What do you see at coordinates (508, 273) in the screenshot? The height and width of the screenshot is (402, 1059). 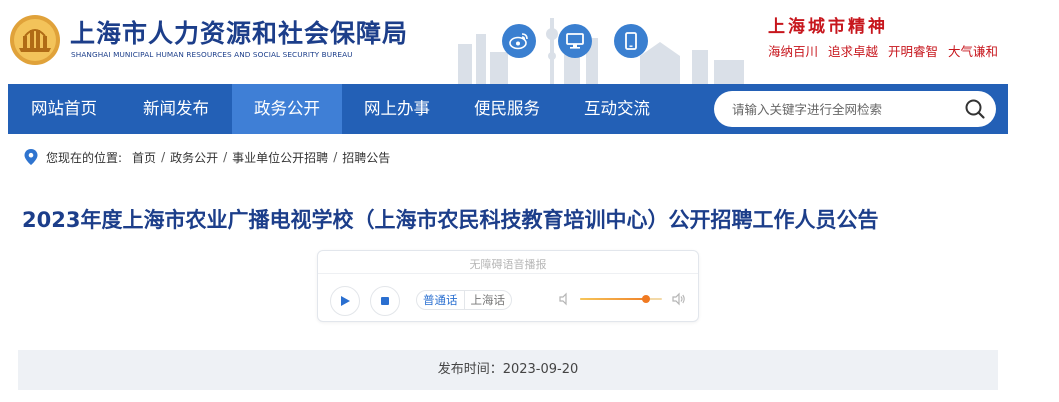 I see `audio-player-divider` at bounding box center [508, 273].